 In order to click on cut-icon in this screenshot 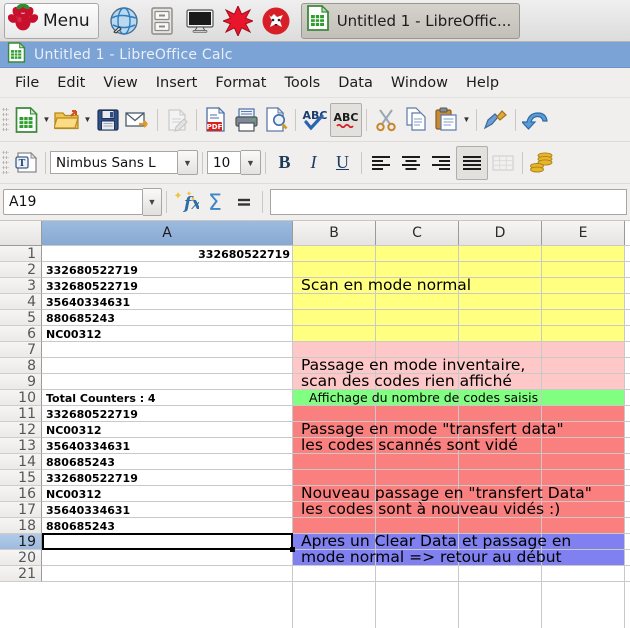, I will do `click(386, 120)`.